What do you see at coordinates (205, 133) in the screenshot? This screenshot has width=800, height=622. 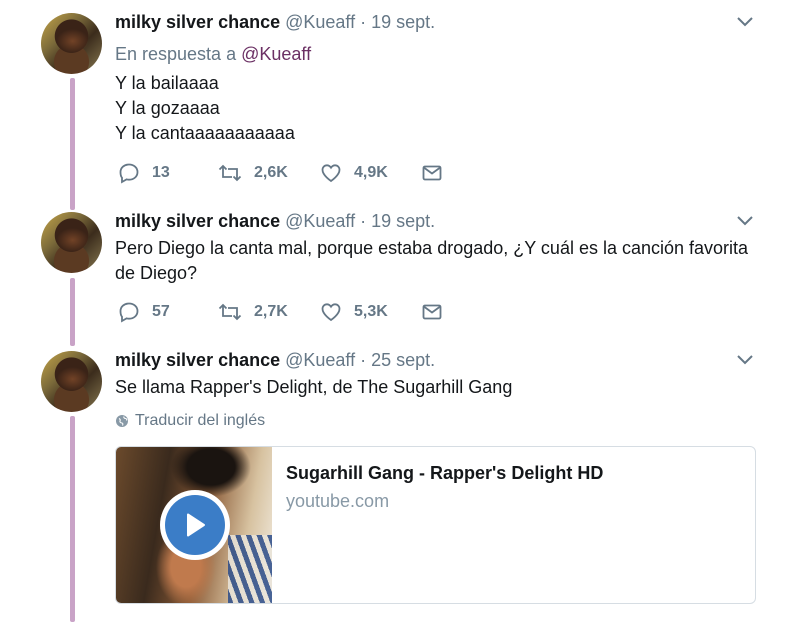 I see `tweet-text-line: Y la cantaaaaaaaaaaa` at bounding box center [205, 133].